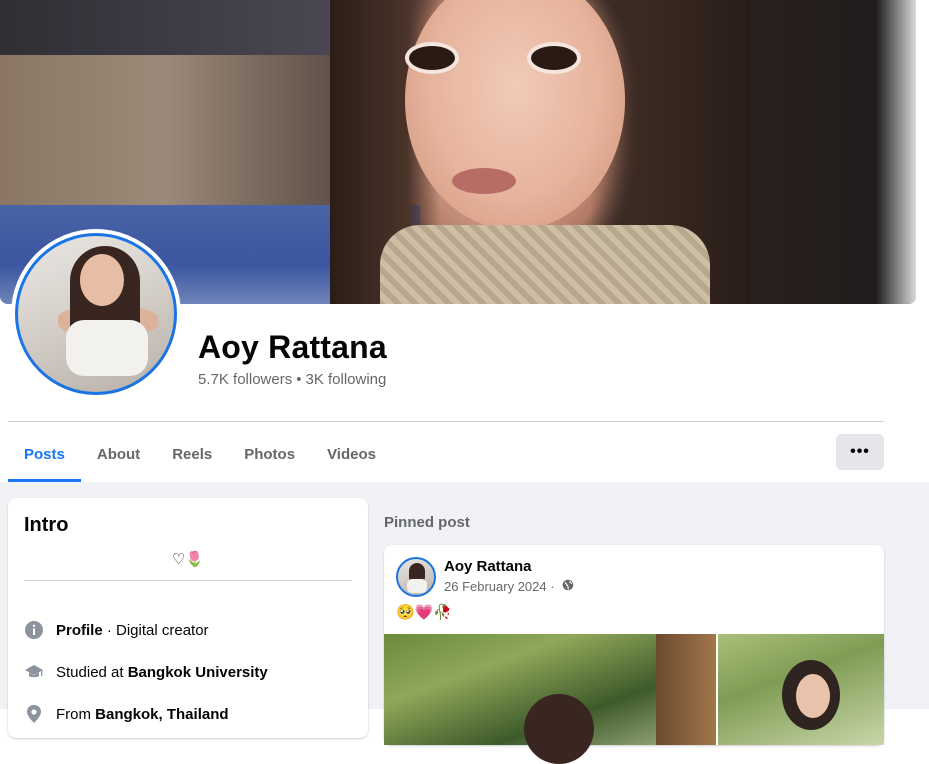 This screenshot has width=929, height=764. What do you see at coordinates (292, 347) in the screenshot?
I see `profile-name: Aoy Rattana` at bounding box center [292, 347].